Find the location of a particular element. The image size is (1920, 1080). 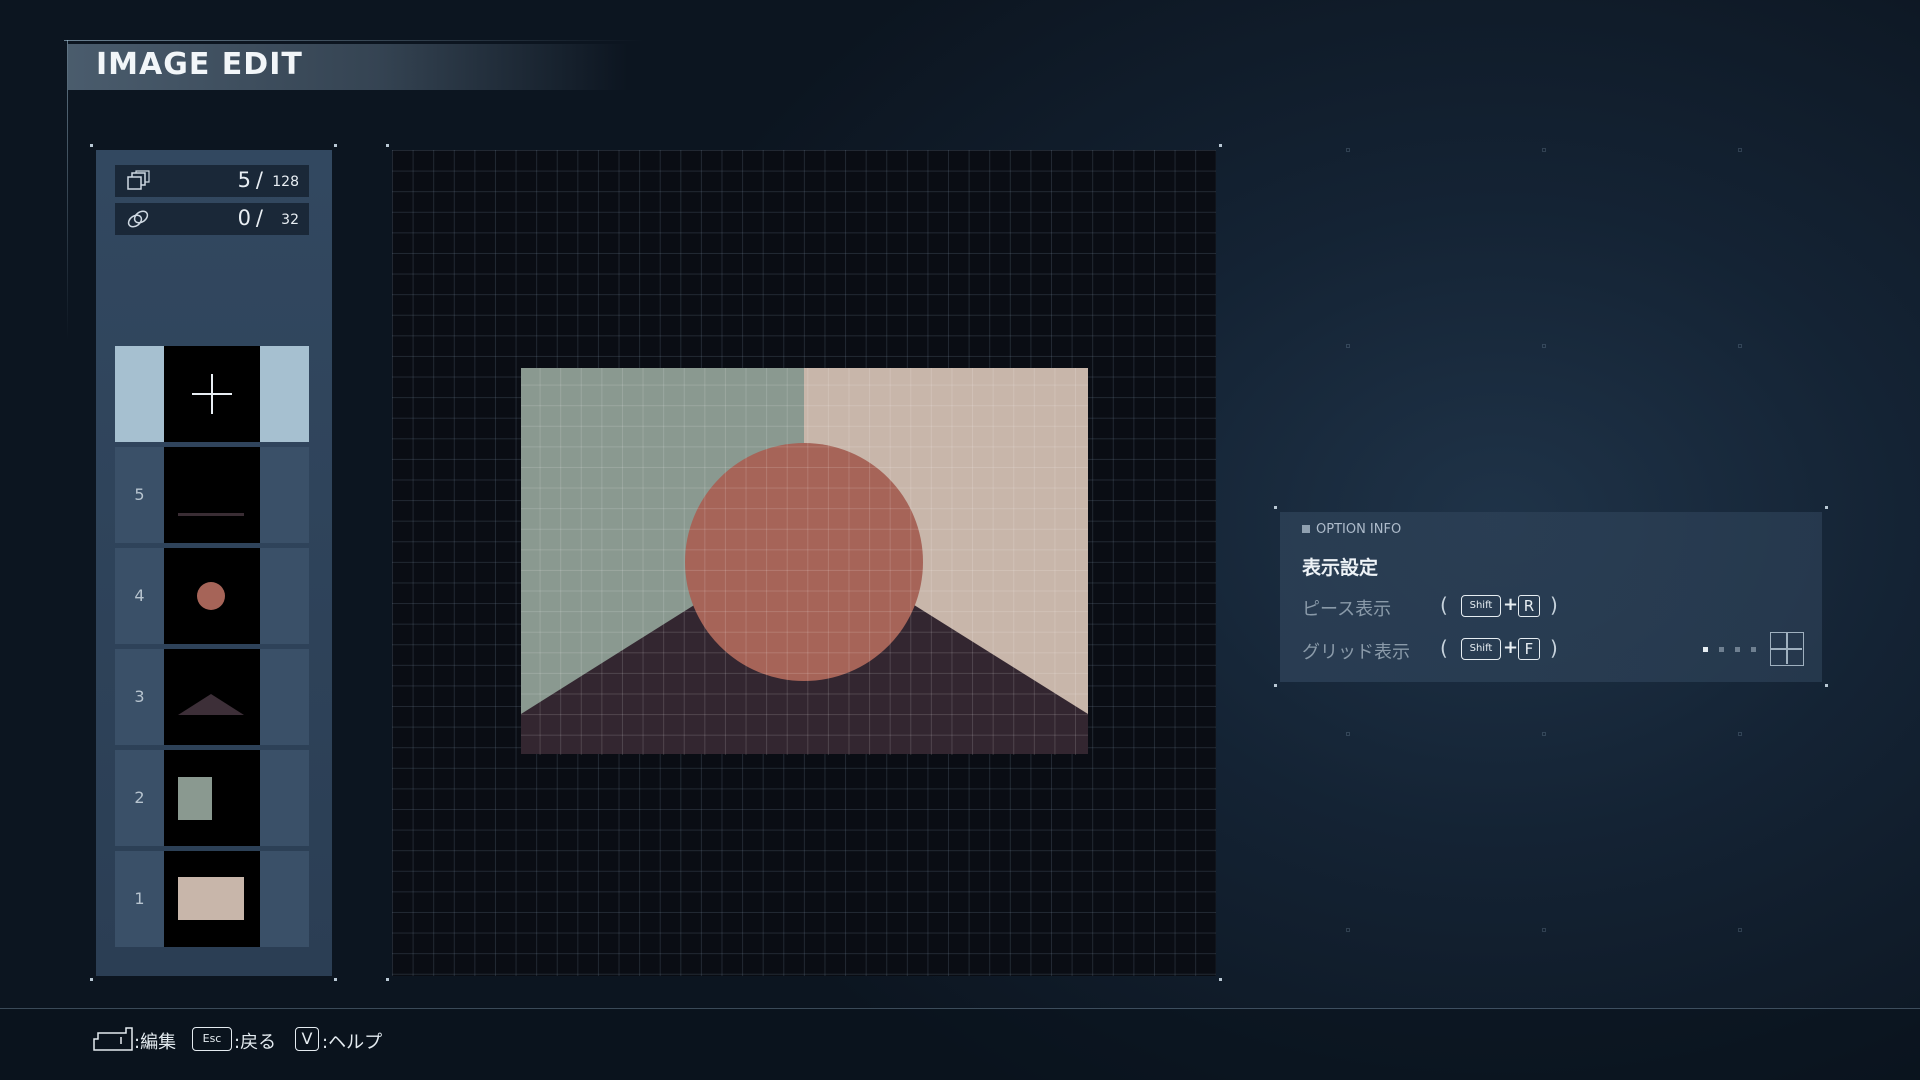

layer-number: 4 is located at coordinates (139, 595).